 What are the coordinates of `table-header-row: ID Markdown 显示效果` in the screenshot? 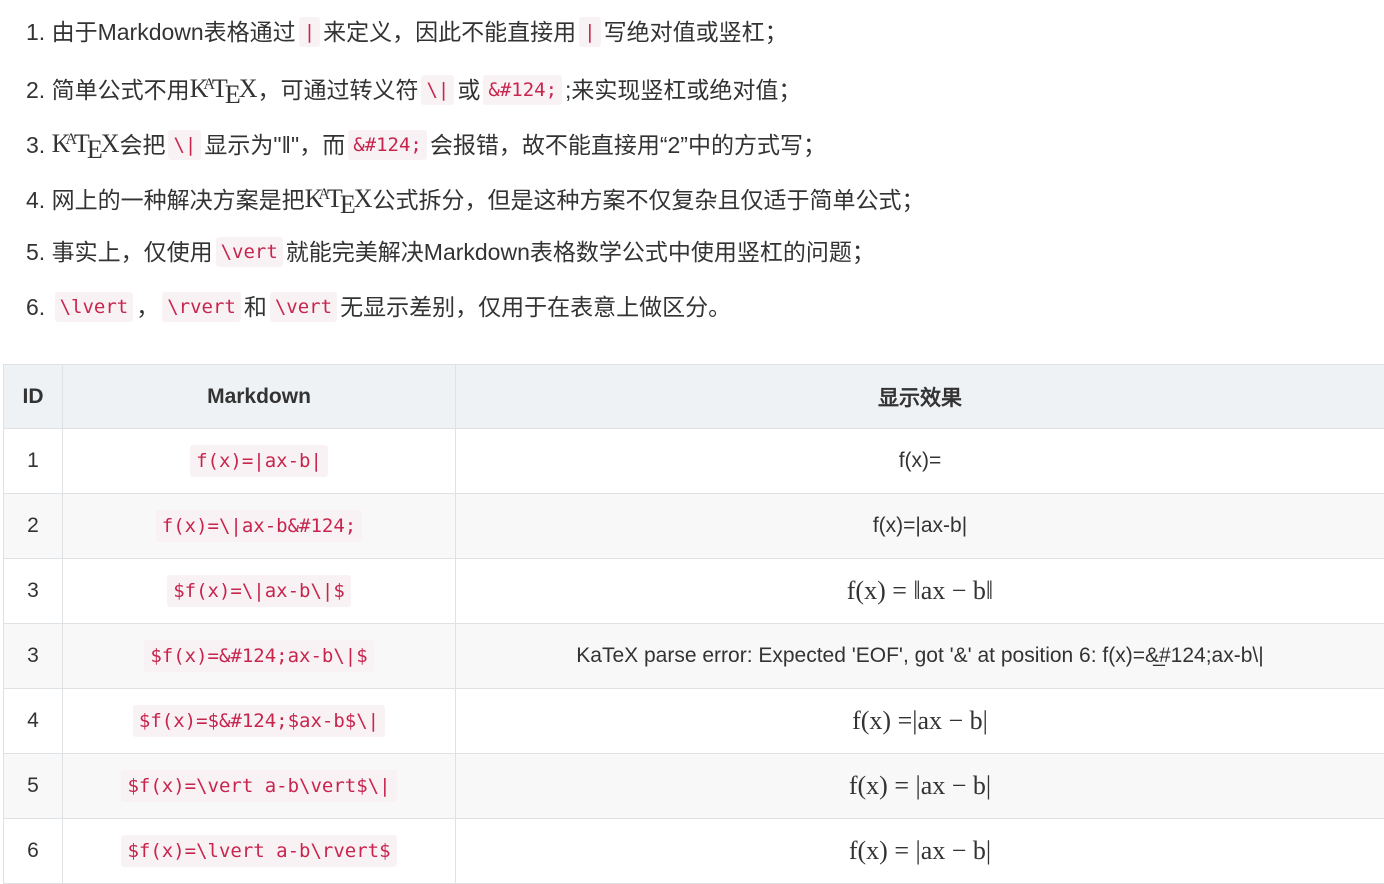 It's located at (694, 397).